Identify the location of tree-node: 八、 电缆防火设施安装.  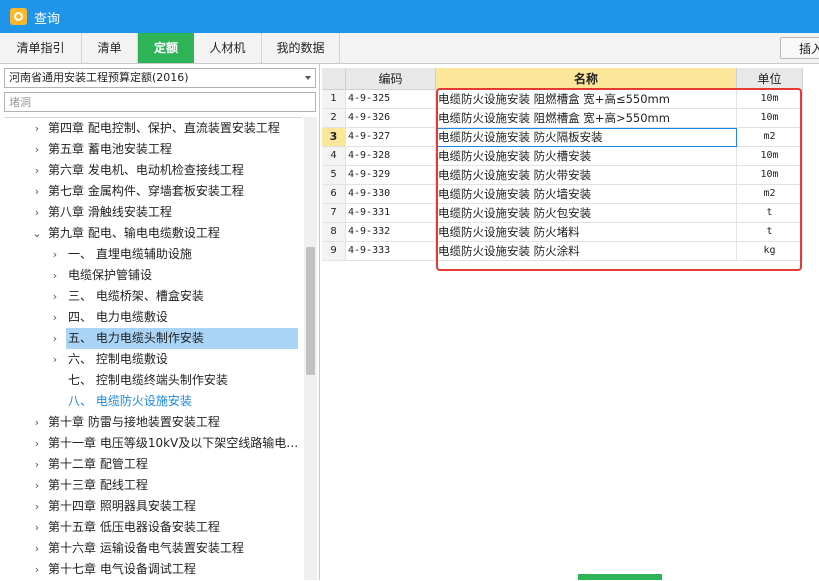
(153, 401).